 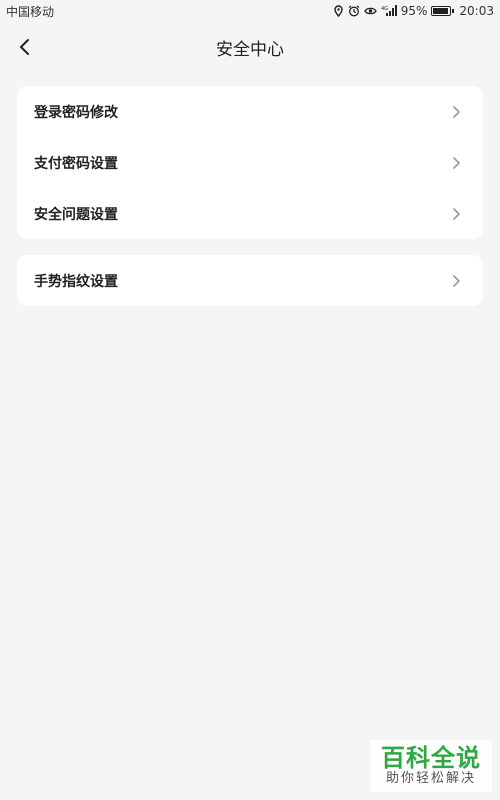 What do you see at coordinates (476, 11) in the screenshot?
I see `clock-time: 20:03` at bounding box center [476, 11].